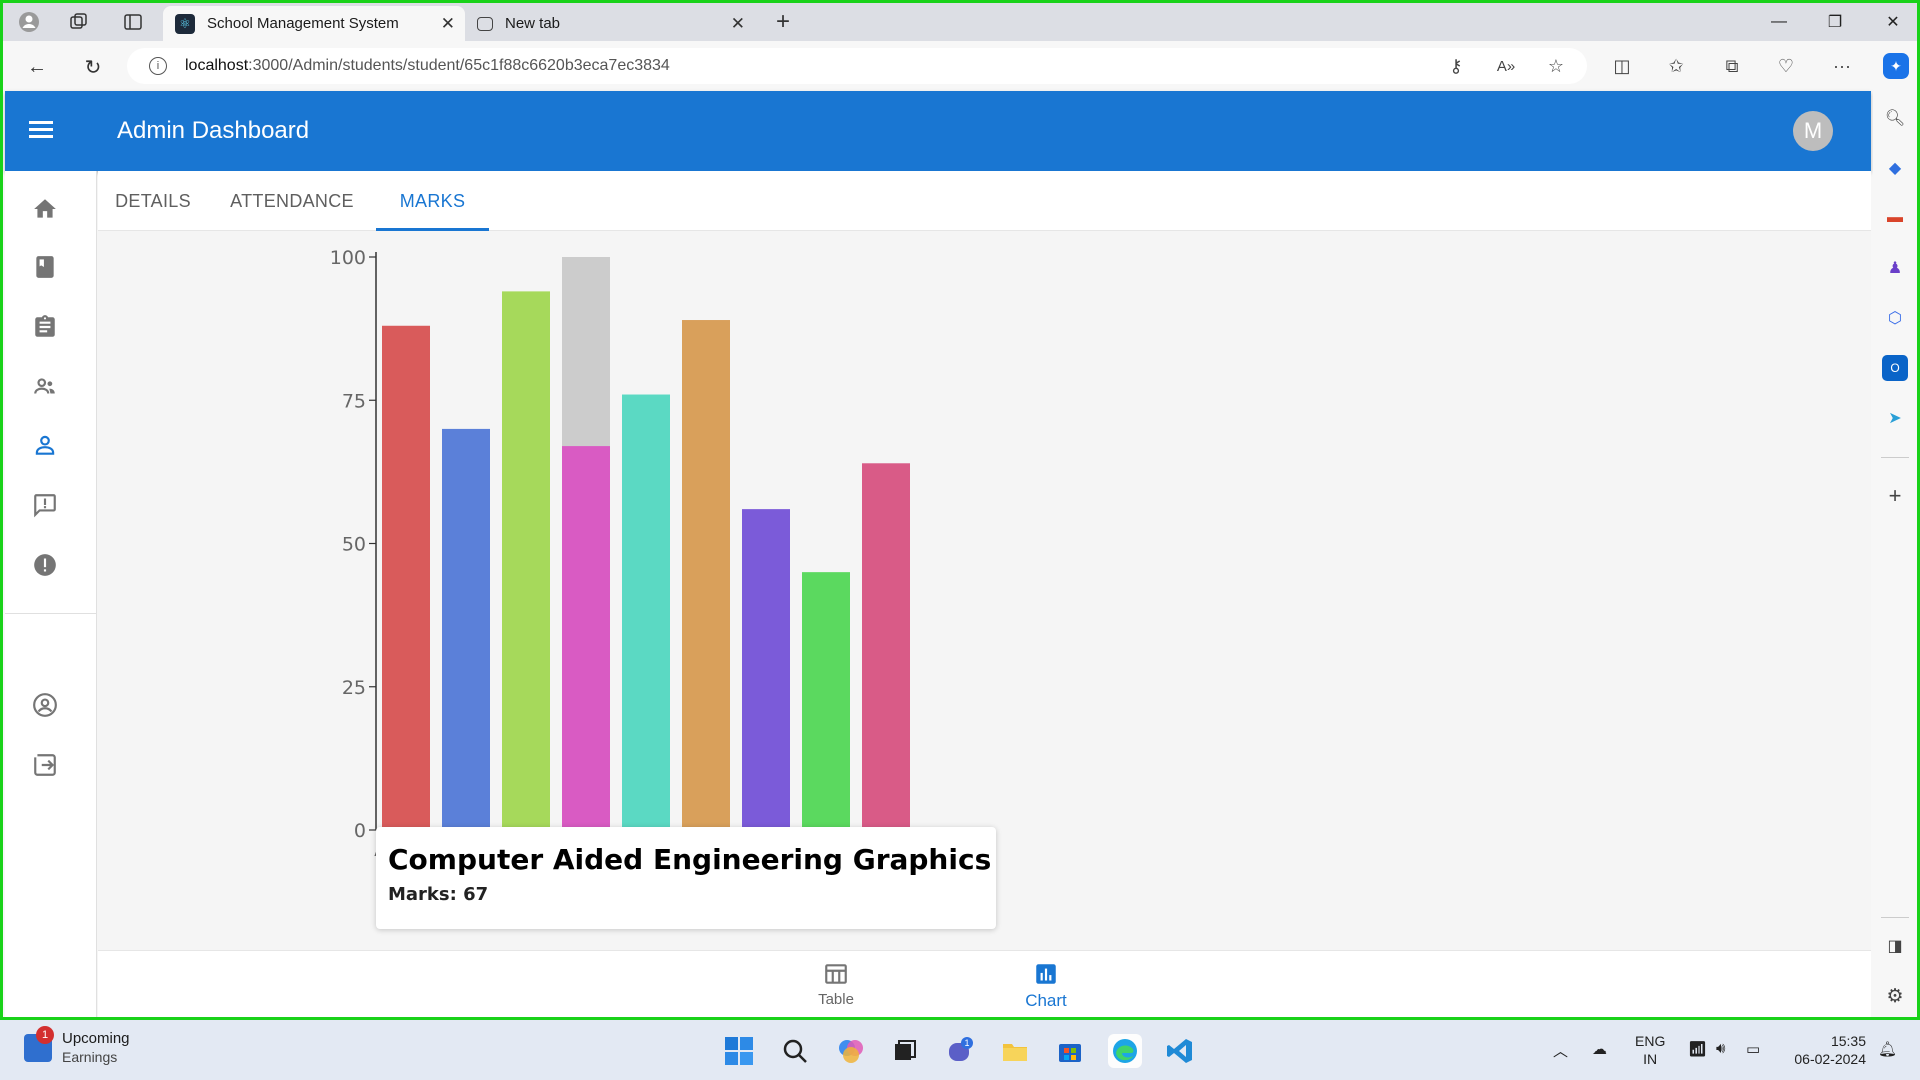  What do you see at coordinates (1556, 66) in the screenshot?
I see `favorite-star-icon: ☆` at bounding box center [1556, 66].